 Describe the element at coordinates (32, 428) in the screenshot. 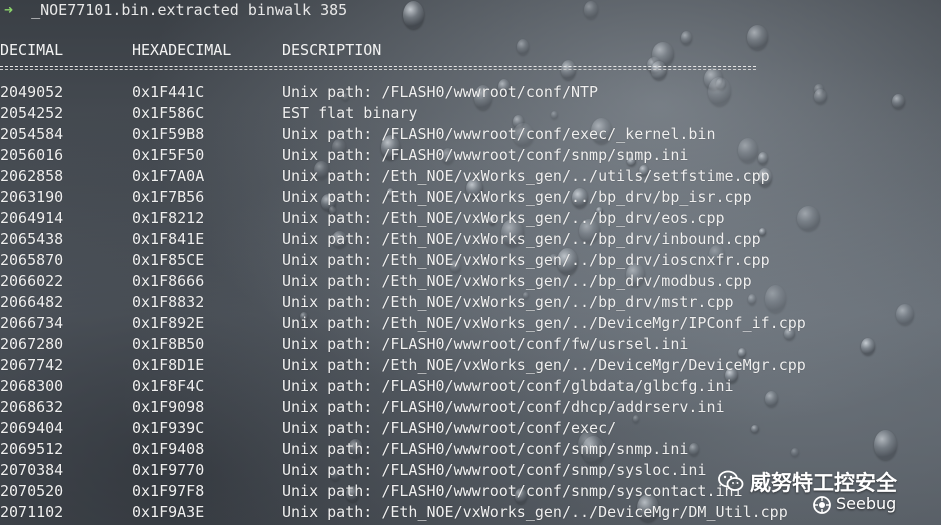

I see `cell-decimal: 2069404` at that location.